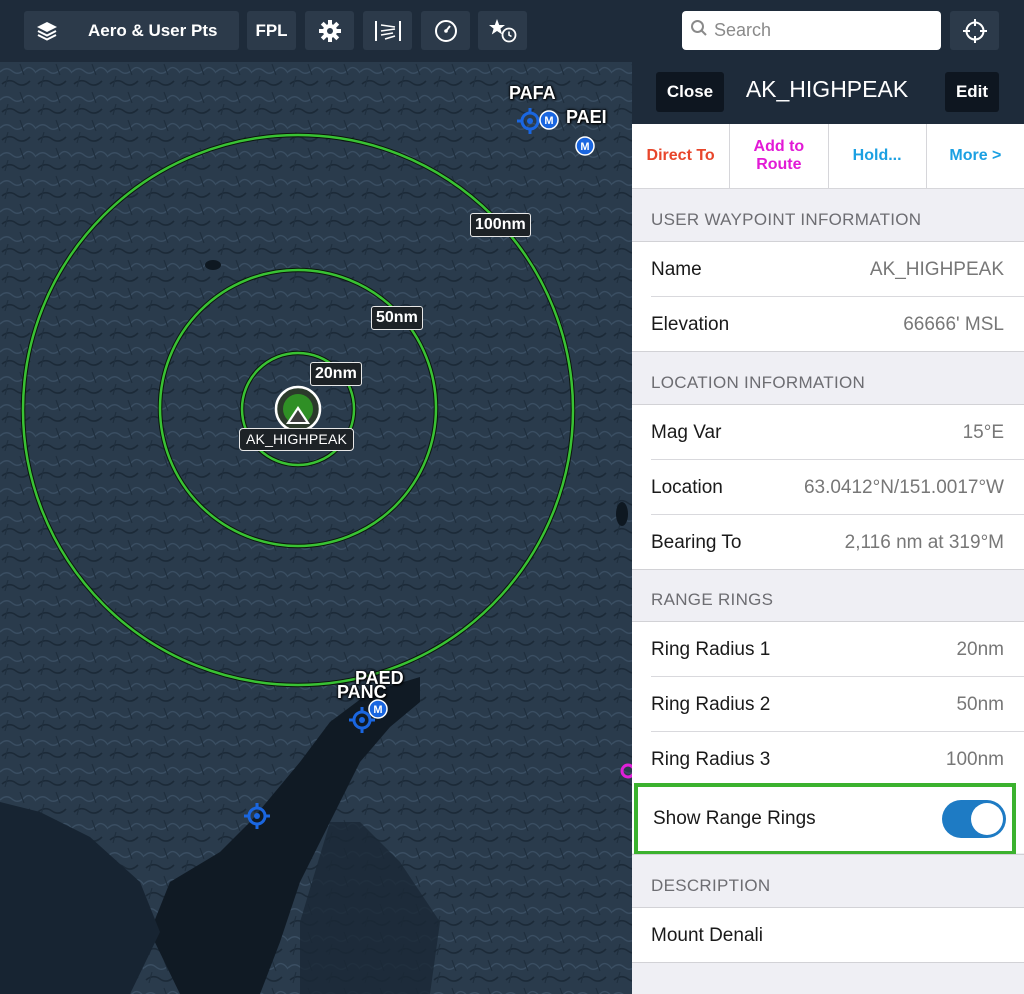 This screenshot has width=1024, height=994. I want to click on search-placeholder: Search, so click(743, 30).